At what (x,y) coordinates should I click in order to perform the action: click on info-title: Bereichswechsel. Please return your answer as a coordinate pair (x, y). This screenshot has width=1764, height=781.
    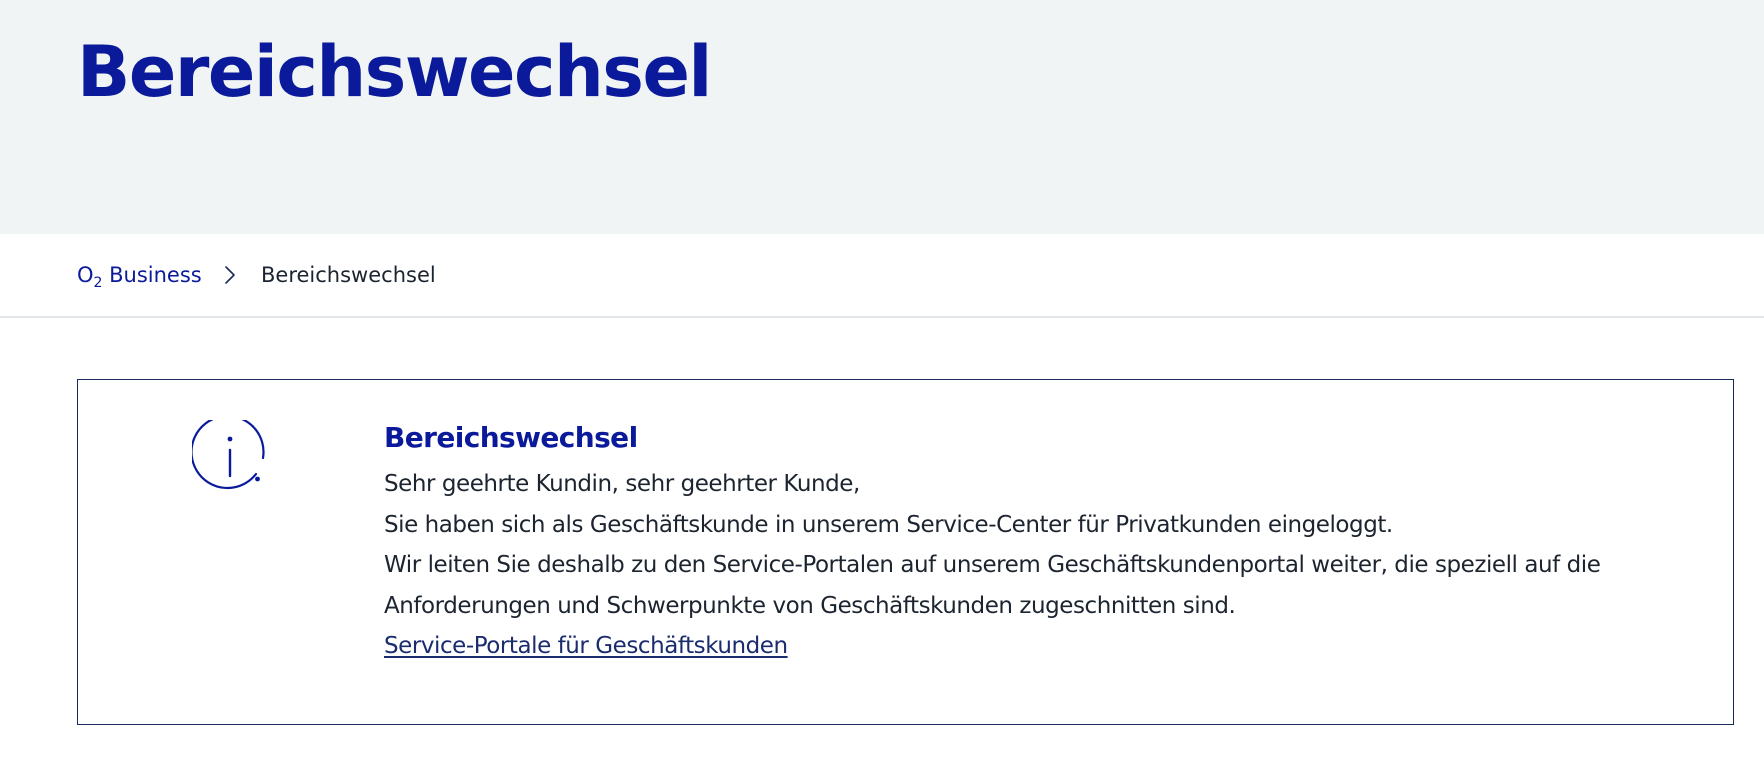
    Looking at the image, I should click on (511, 437).